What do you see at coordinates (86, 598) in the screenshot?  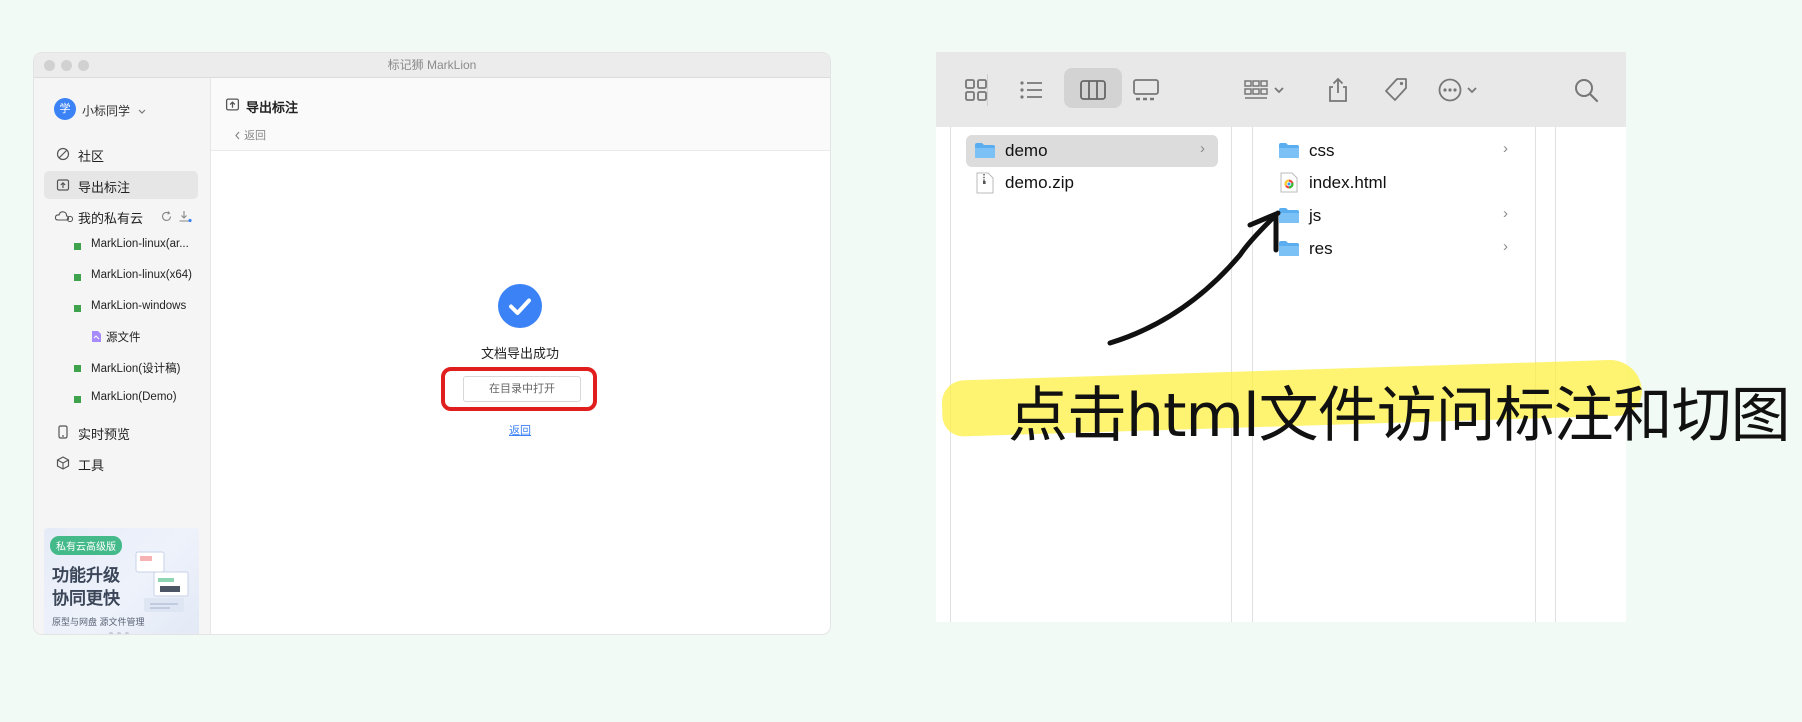 I see `promo-headline: 协同更快` at bounding box center [86, 598].